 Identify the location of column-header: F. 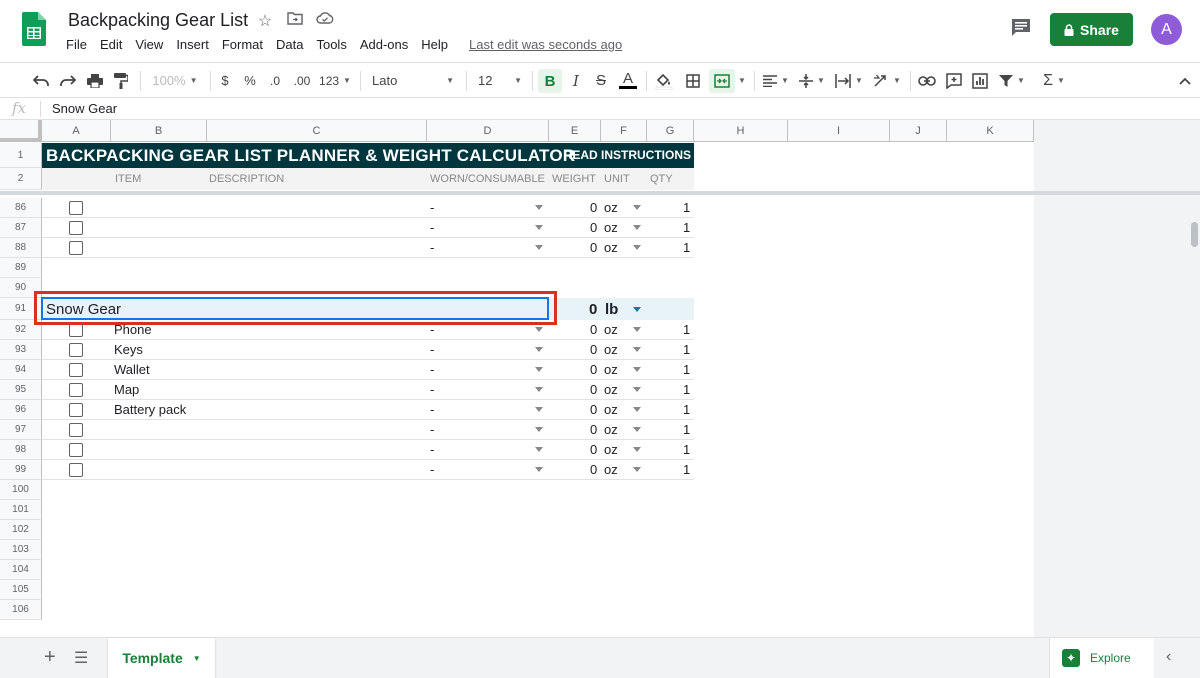
(624, 131).